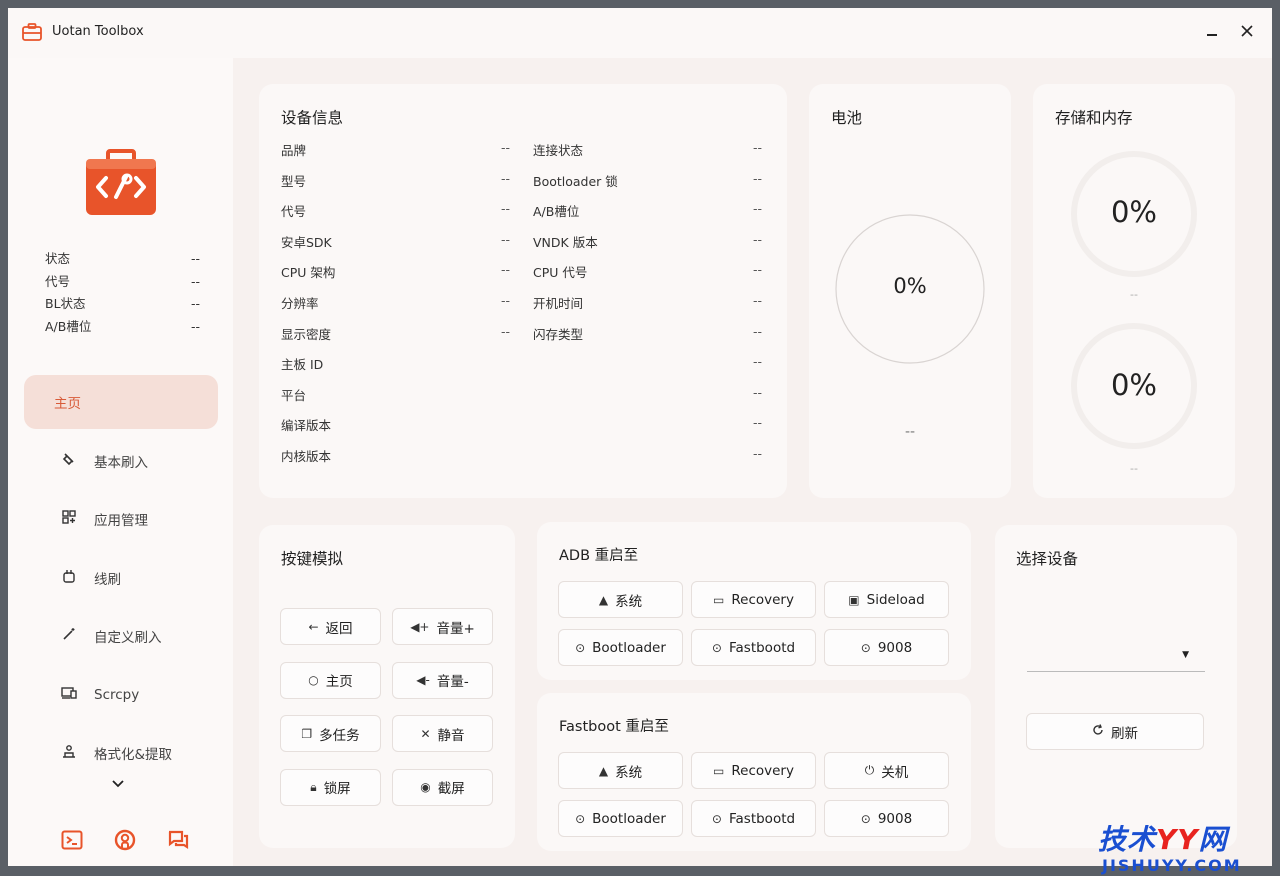 The height and width of the screenshot is (876, 1280). I want to click on close-icon, so click(1247, 31).